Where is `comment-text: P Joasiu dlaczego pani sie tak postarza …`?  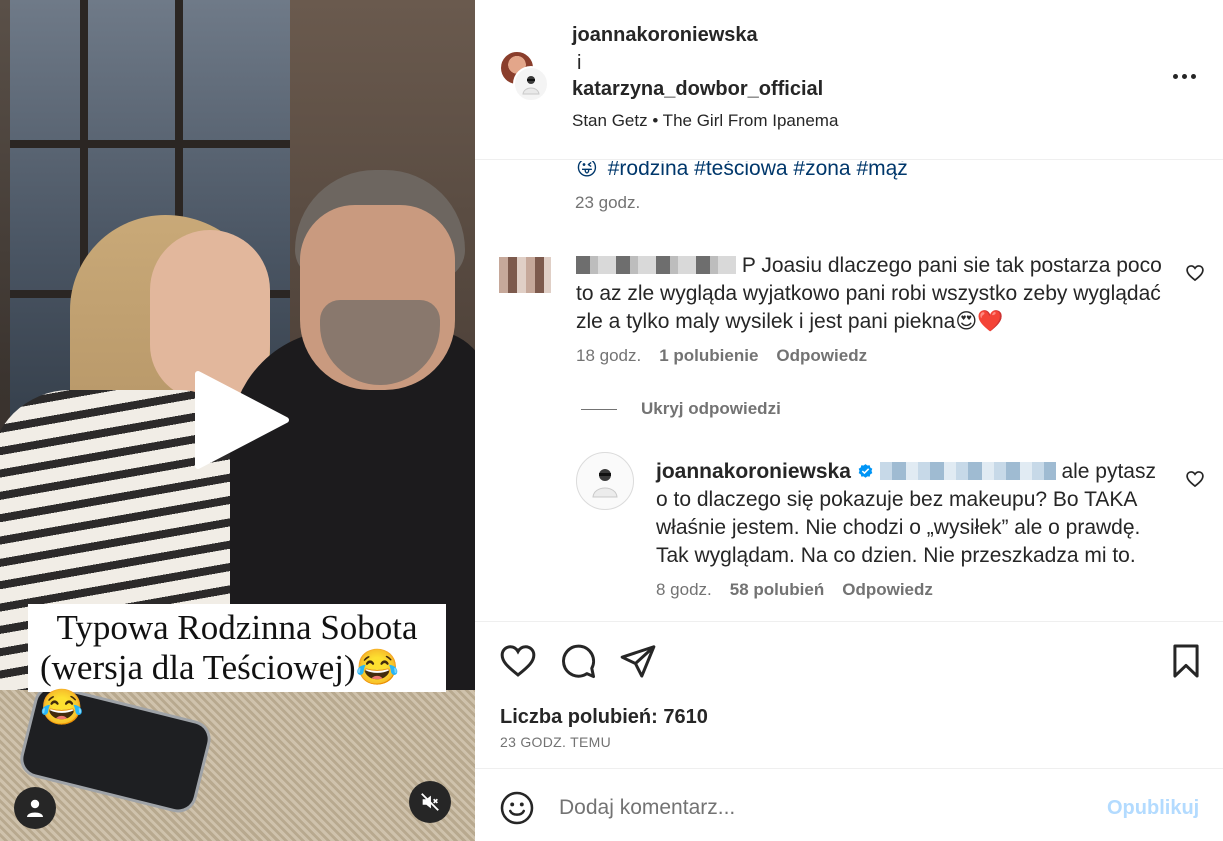
comment-text: P Joasiu dlaczego pani sie tak postarza … is located at coordinates (871, 294).